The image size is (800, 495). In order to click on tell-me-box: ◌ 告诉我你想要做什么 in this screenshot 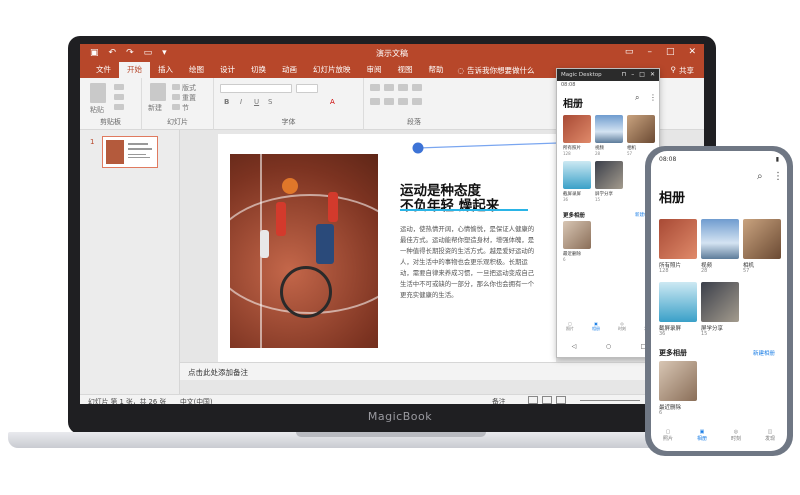, I will do `click(496, 70)`.